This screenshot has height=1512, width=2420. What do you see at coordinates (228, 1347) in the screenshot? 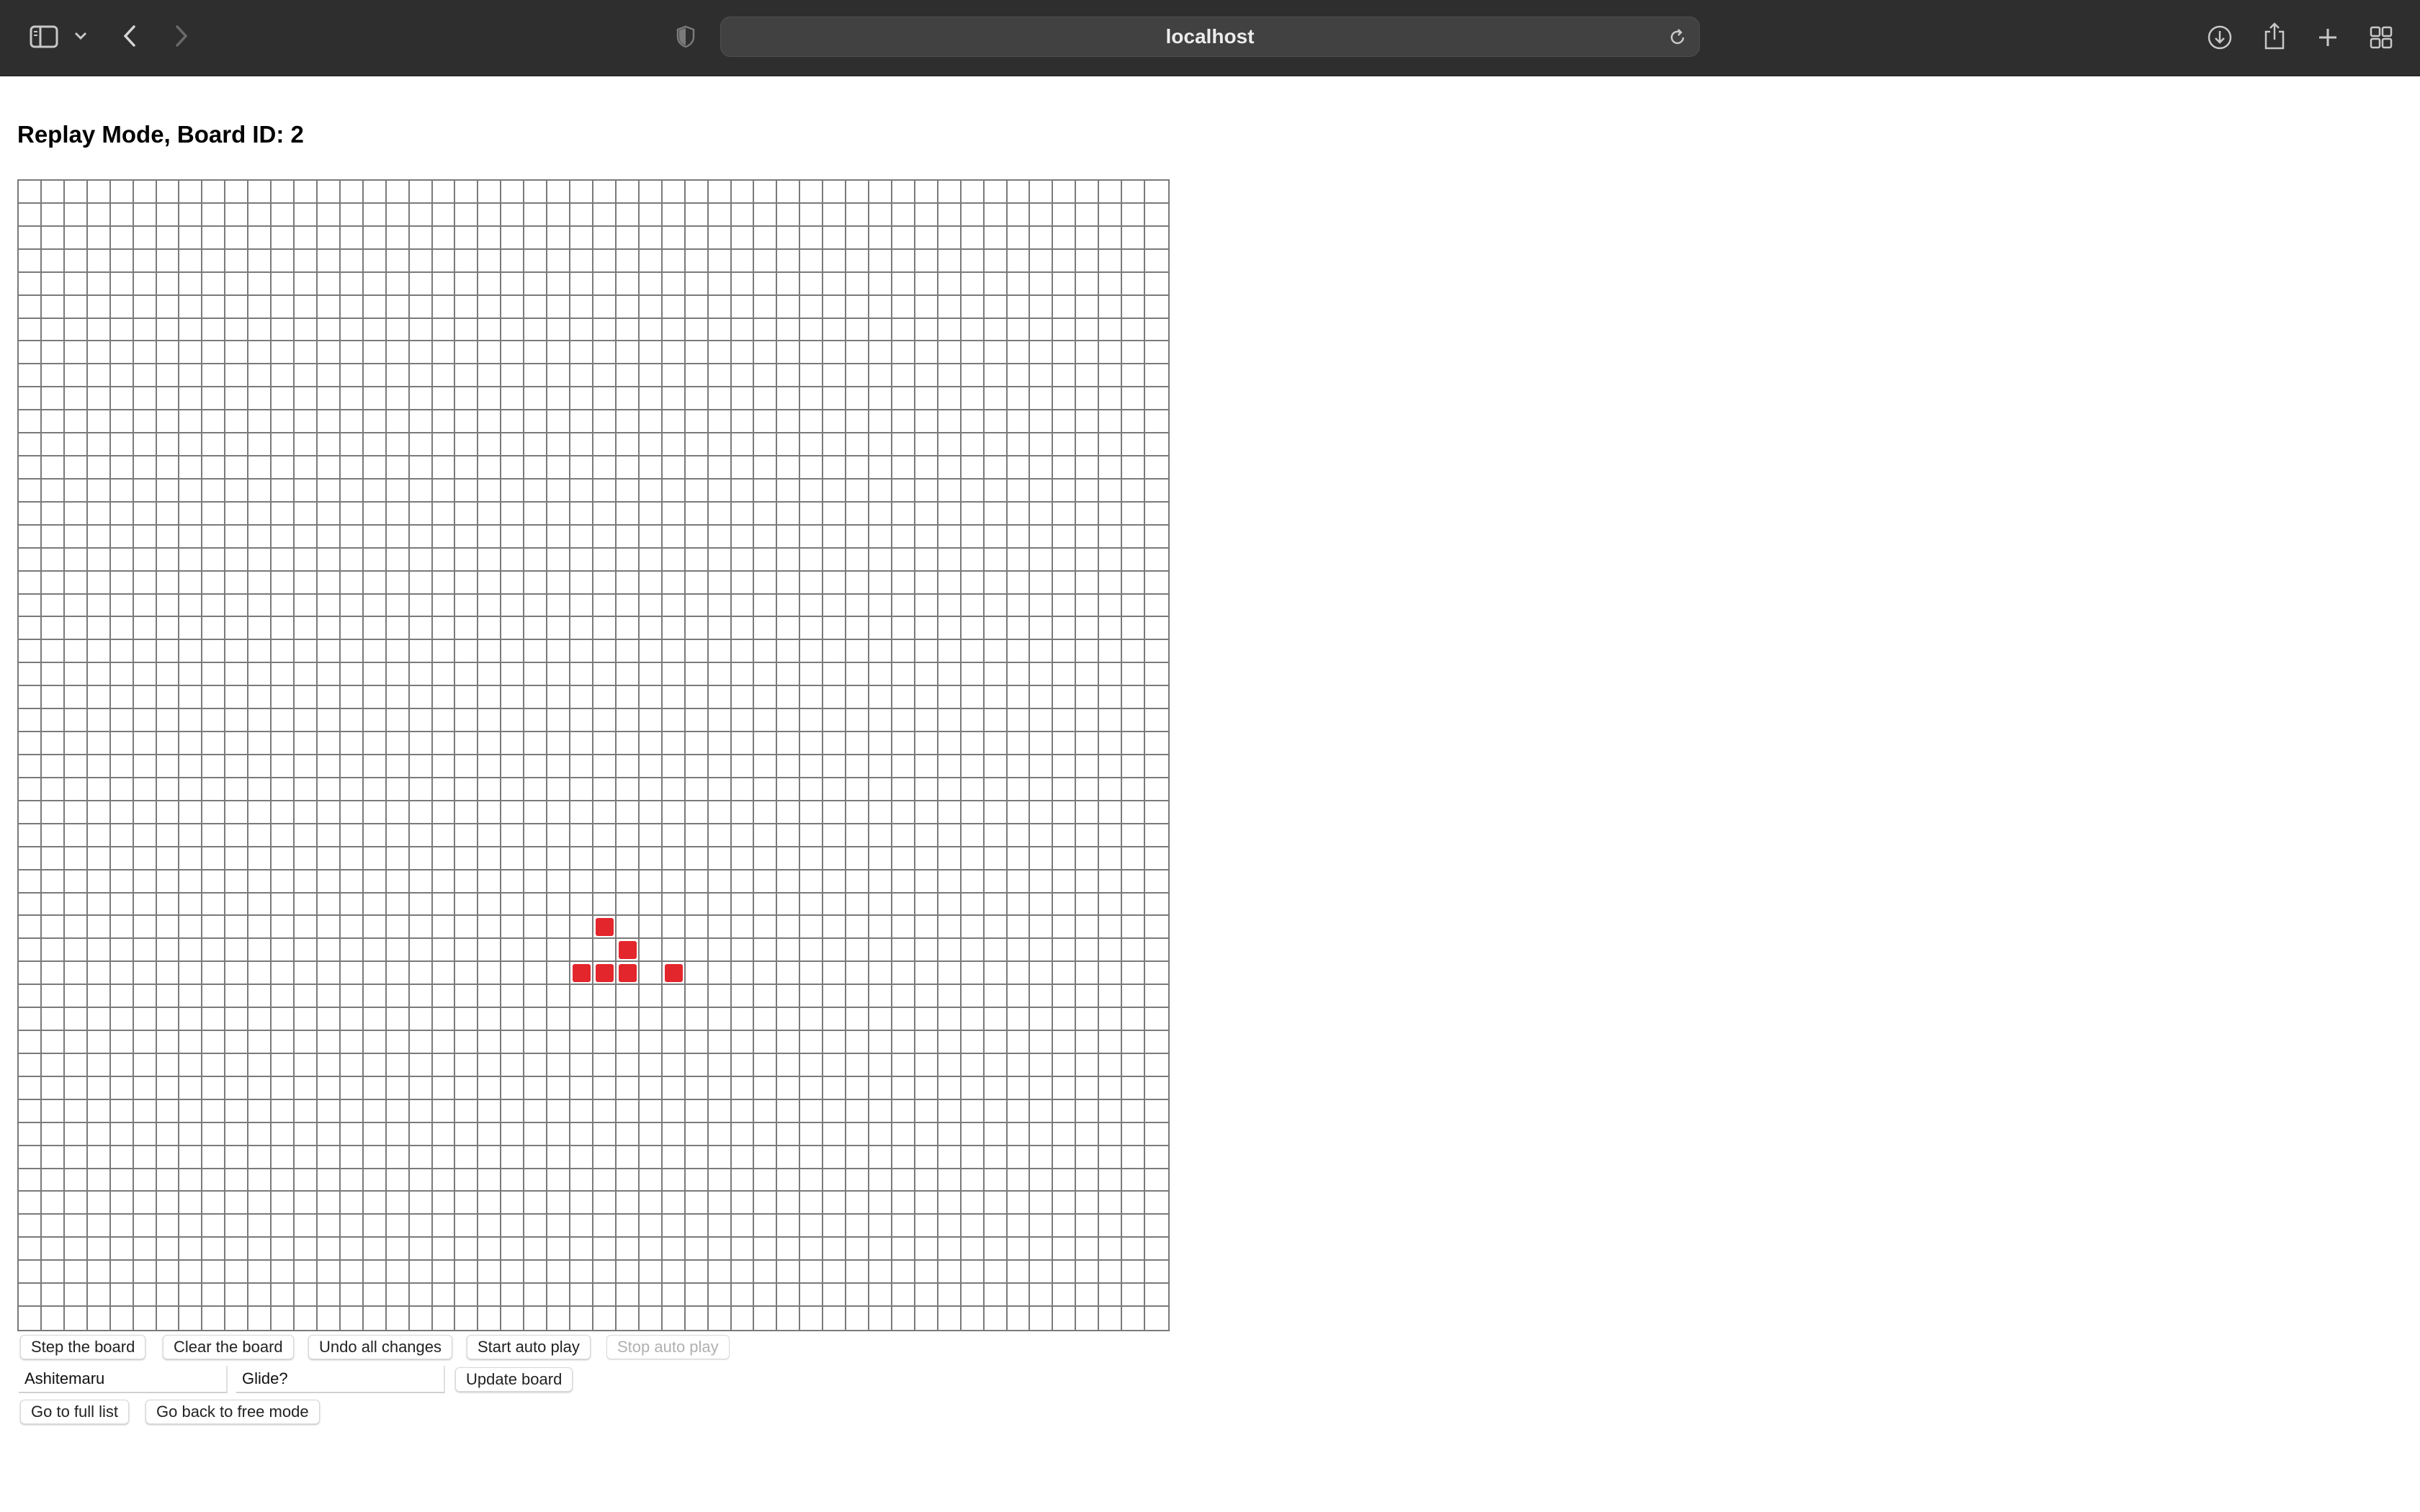
I see `clear-board-button: Clear the board` at bounding box center [228, 1347].